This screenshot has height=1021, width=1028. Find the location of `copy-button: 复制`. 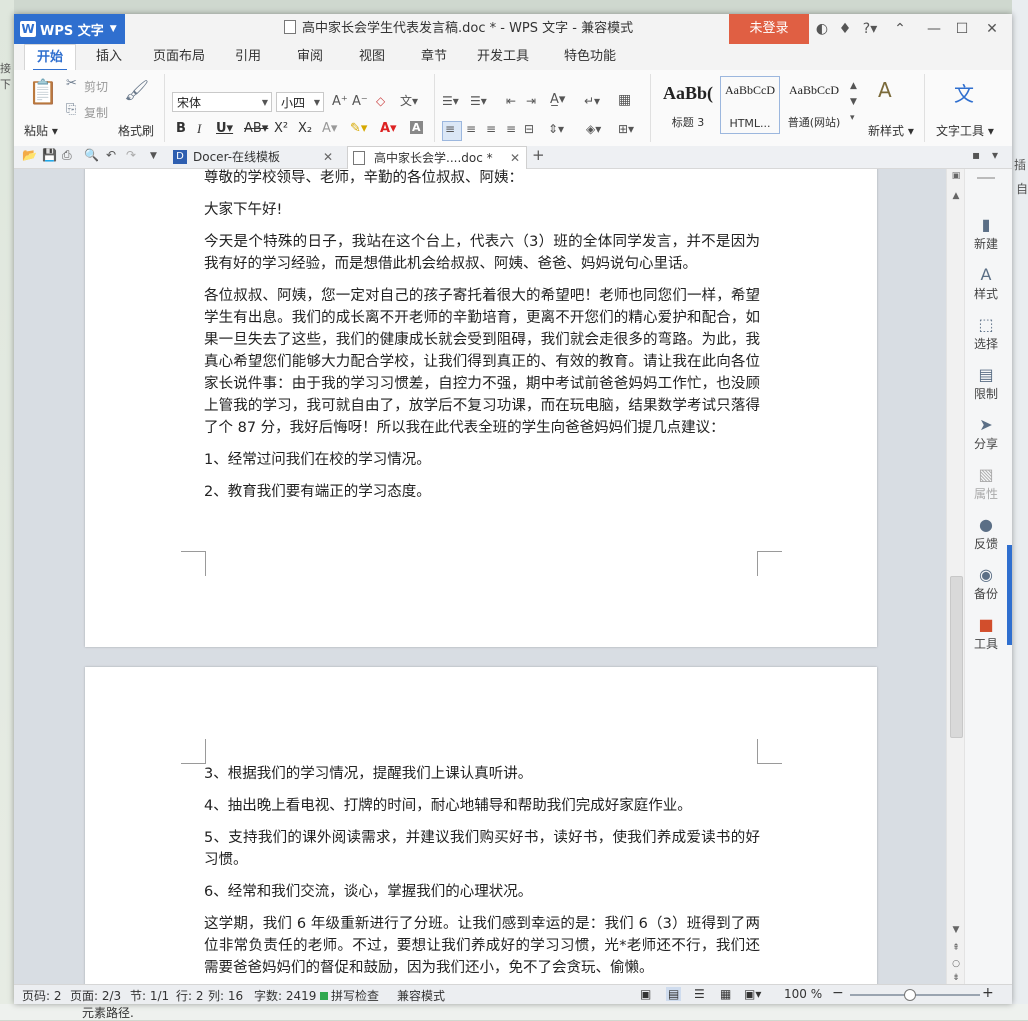

copy-button: 复制 is located at coordinates (96, 112).